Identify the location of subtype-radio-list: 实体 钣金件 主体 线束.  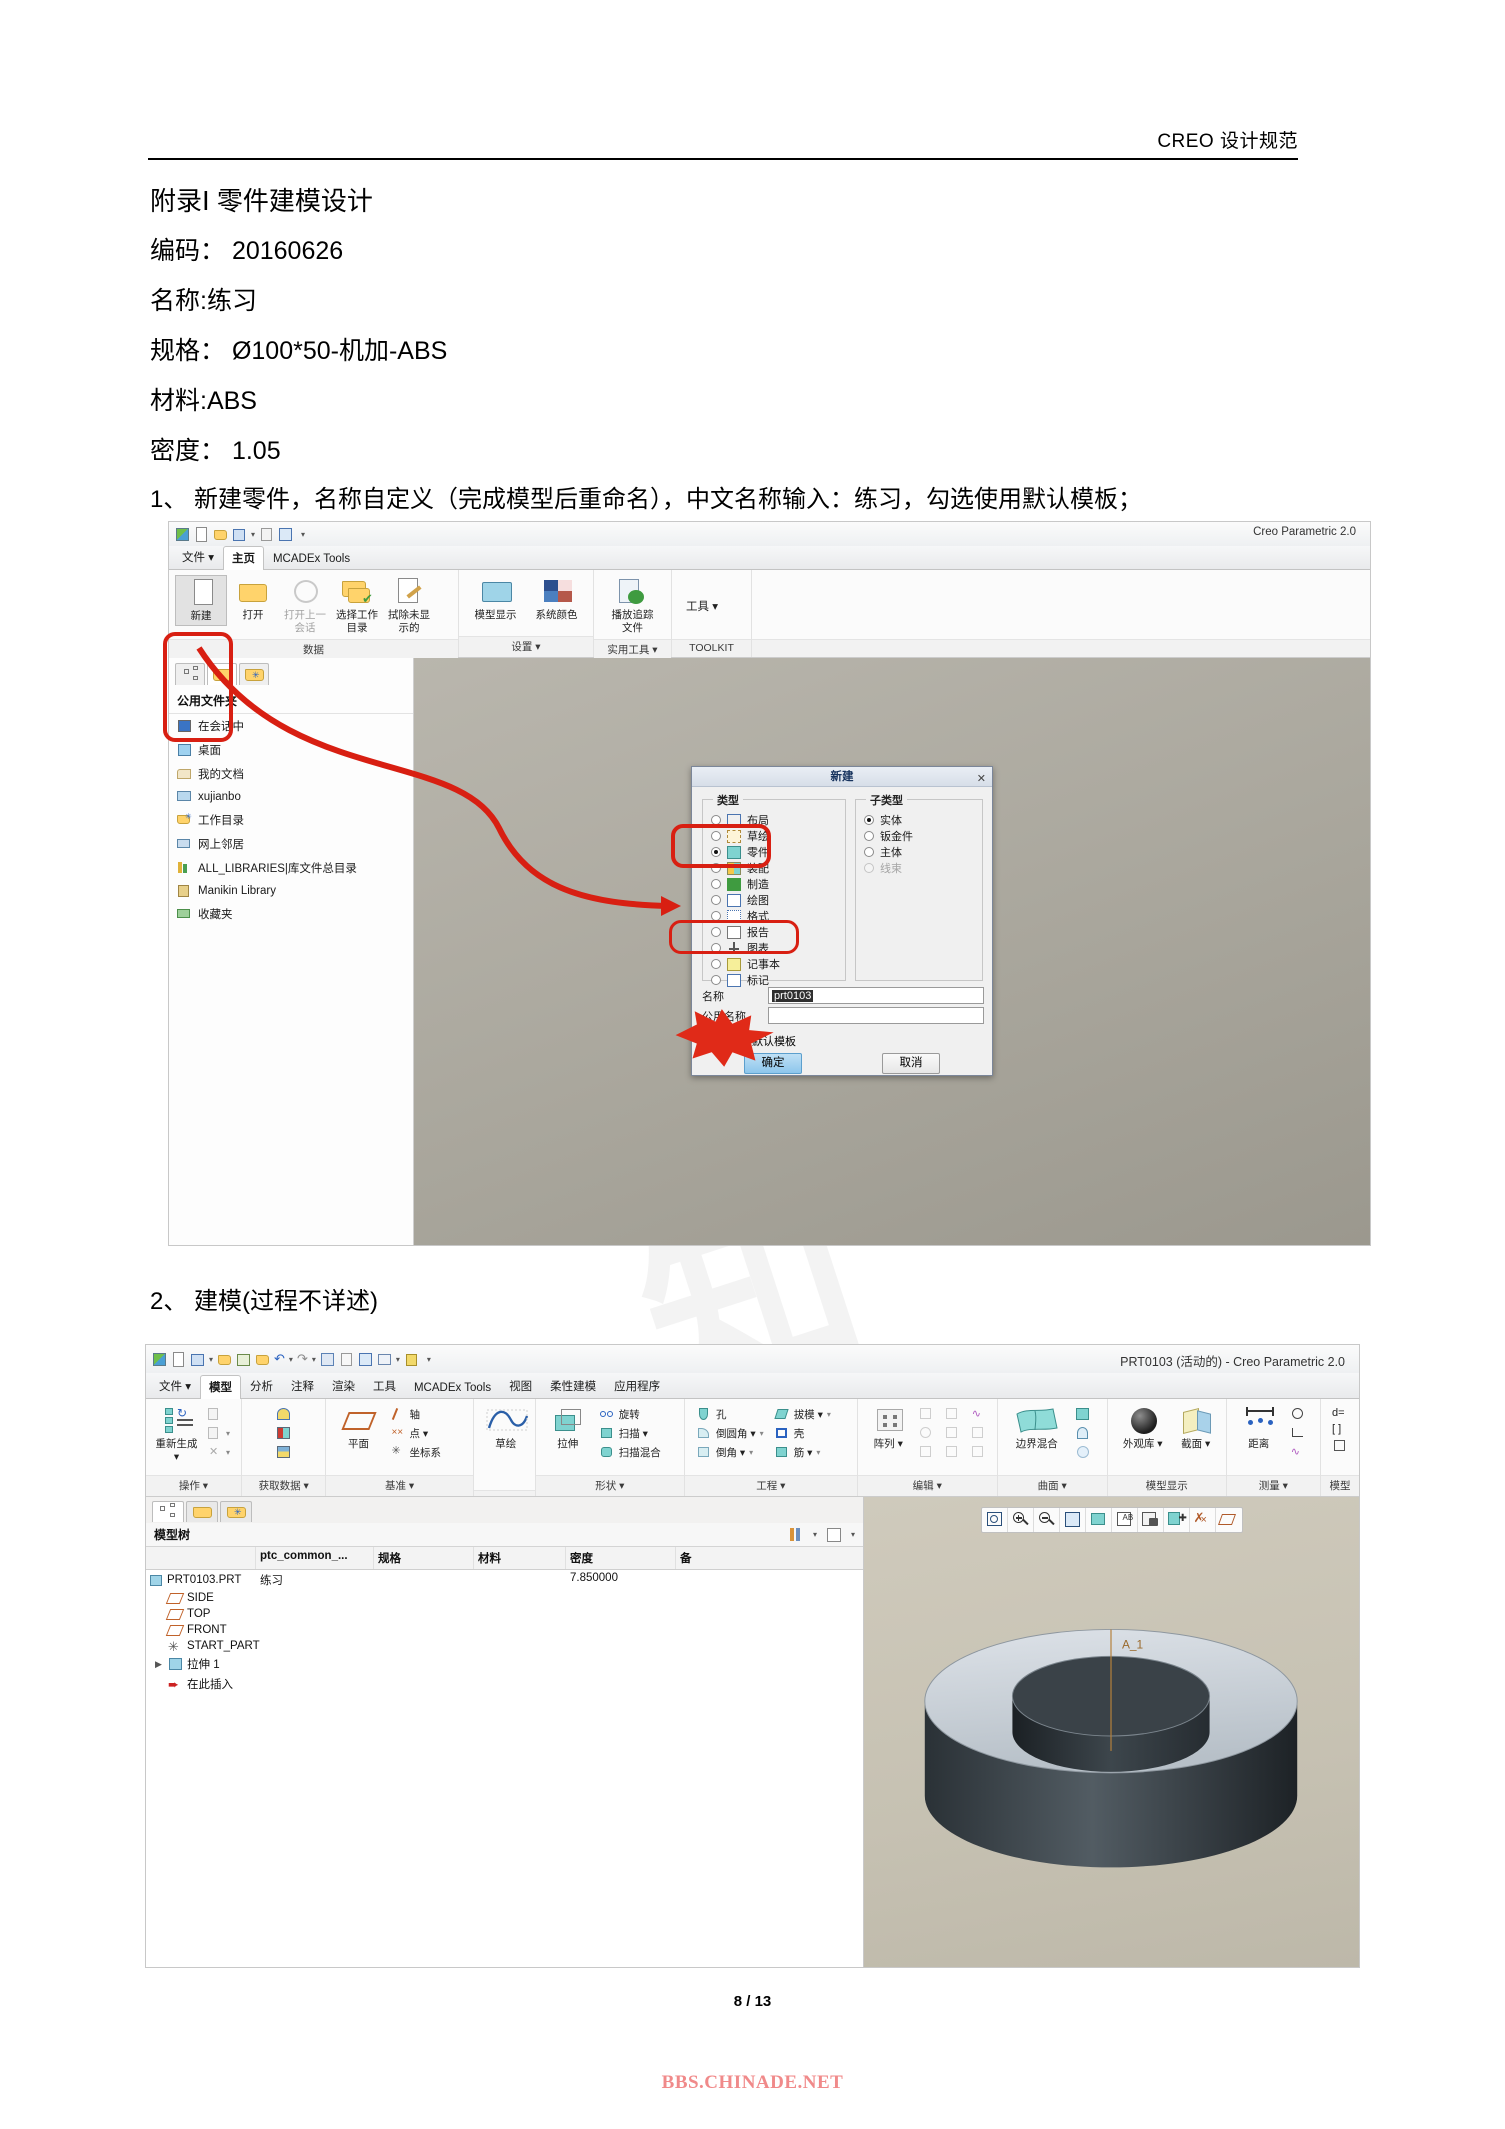
(919, 838).